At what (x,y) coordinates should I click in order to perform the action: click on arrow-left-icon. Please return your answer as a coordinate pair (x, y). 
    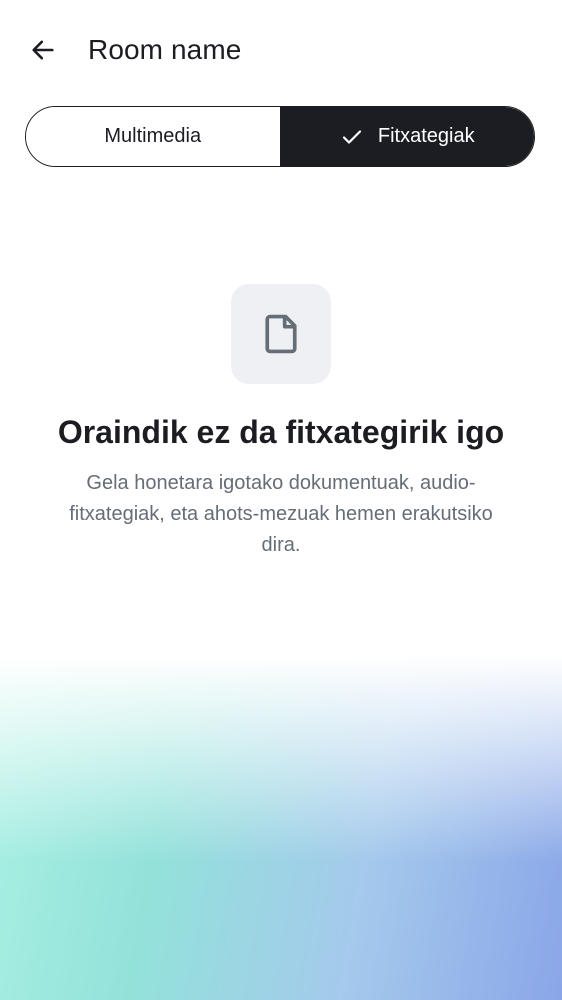
    Looking at the image, I should click on (43, 50).